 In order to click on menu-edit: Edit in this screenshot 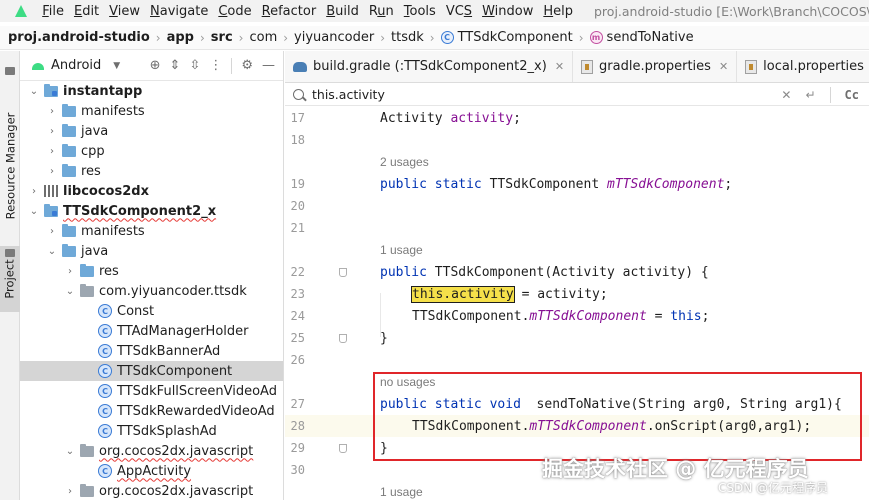, I will do `click(86, 11)`.